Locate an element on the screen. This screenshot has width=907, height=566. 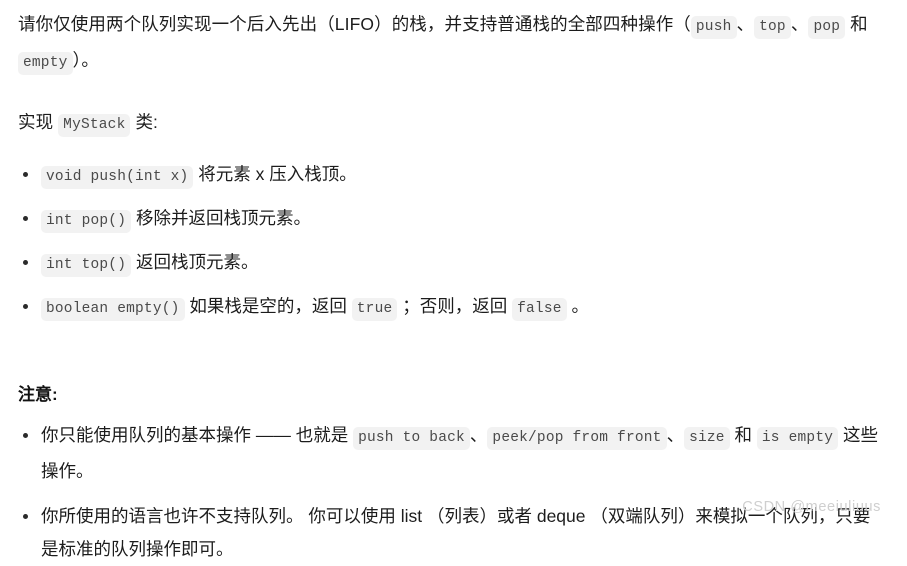
code-chip-boolean-empty: boolean empty() is located at coordinates (113, 309).